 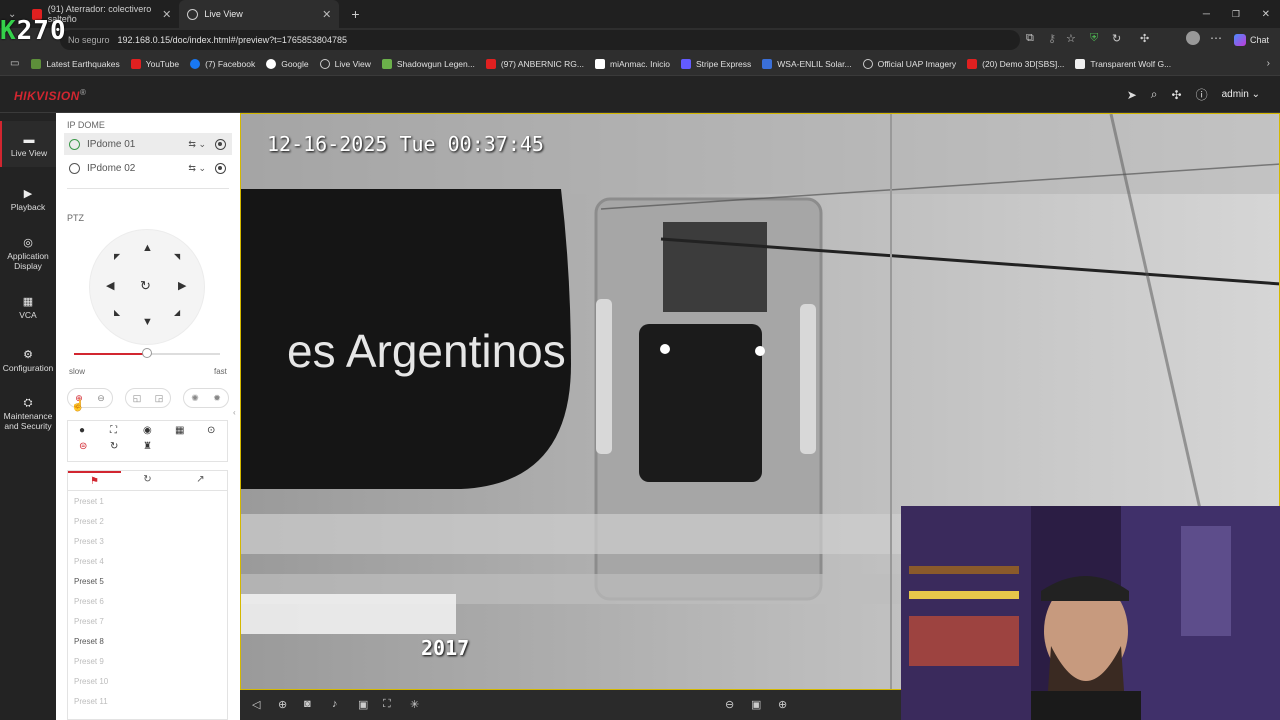 What do you see at coordinates (387, 704) in the screenshot?
I see `3d-zoom-icon: ⛶` at bounding box center [387, 704].